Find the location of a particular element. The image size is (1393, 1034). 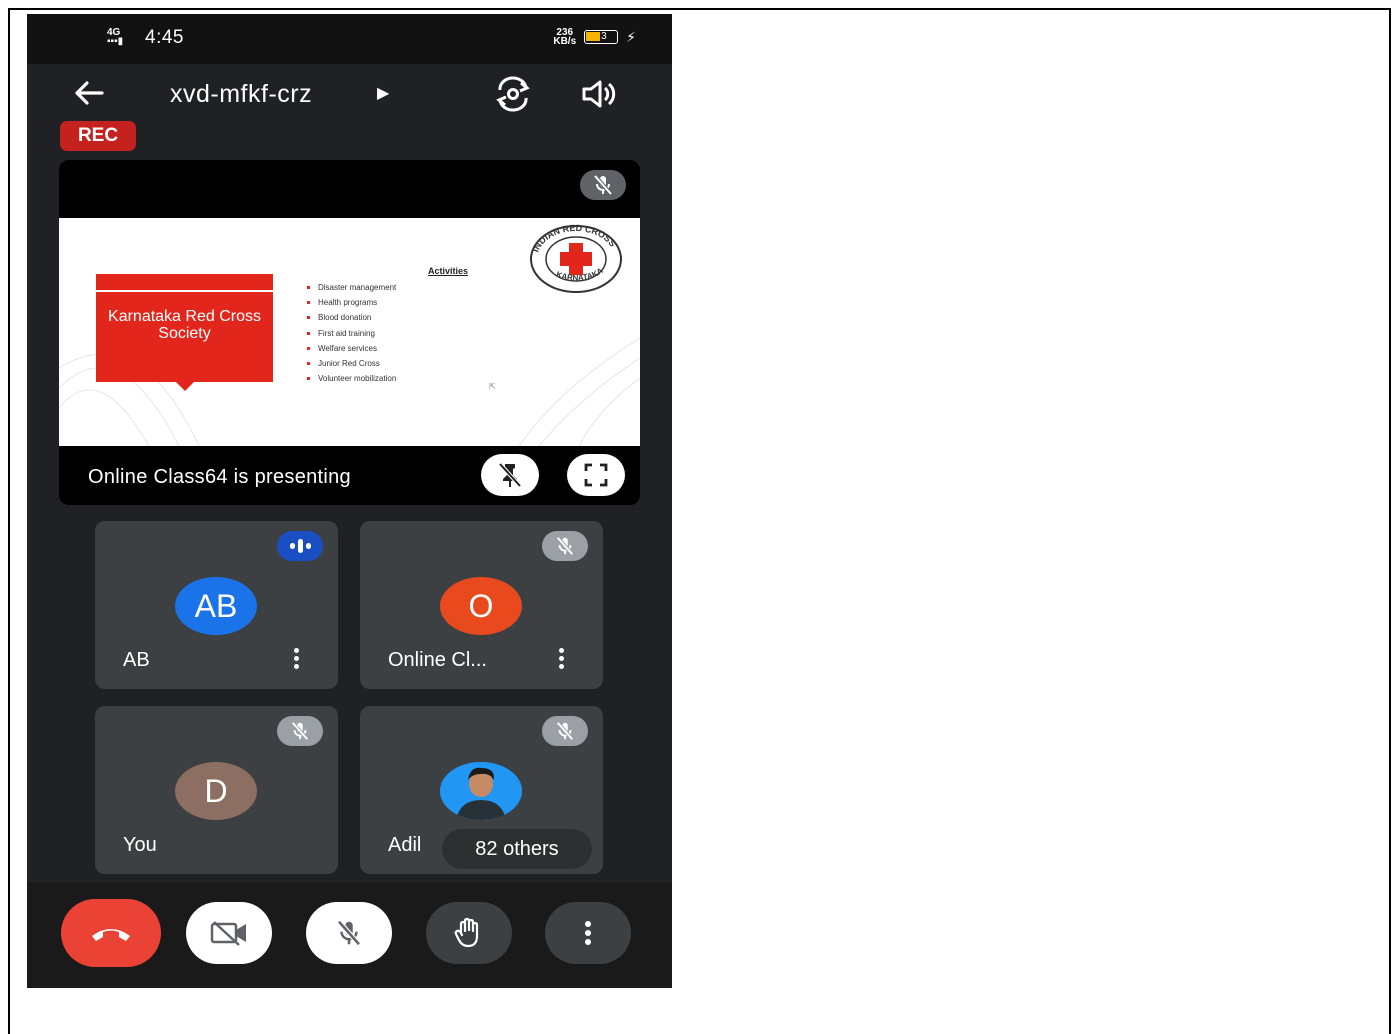

end-call-button is located at coordinates (111, 933).